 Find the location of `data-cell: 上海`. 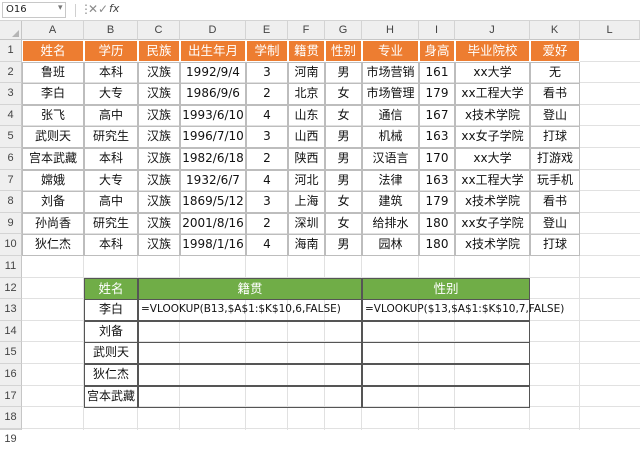

data-cell: 上海 is located at coordinates (306, 202).